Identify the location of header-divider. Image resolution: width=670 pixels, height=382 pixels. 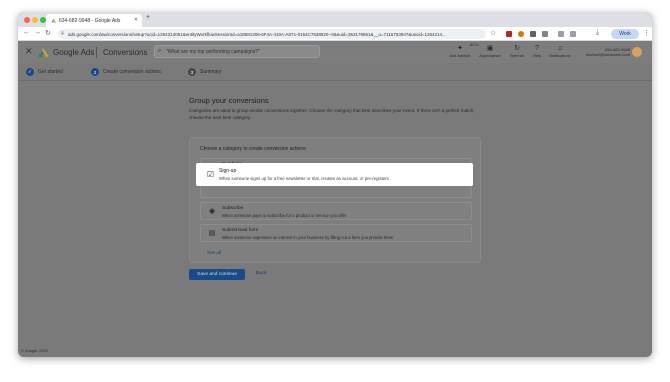
(96, 52).